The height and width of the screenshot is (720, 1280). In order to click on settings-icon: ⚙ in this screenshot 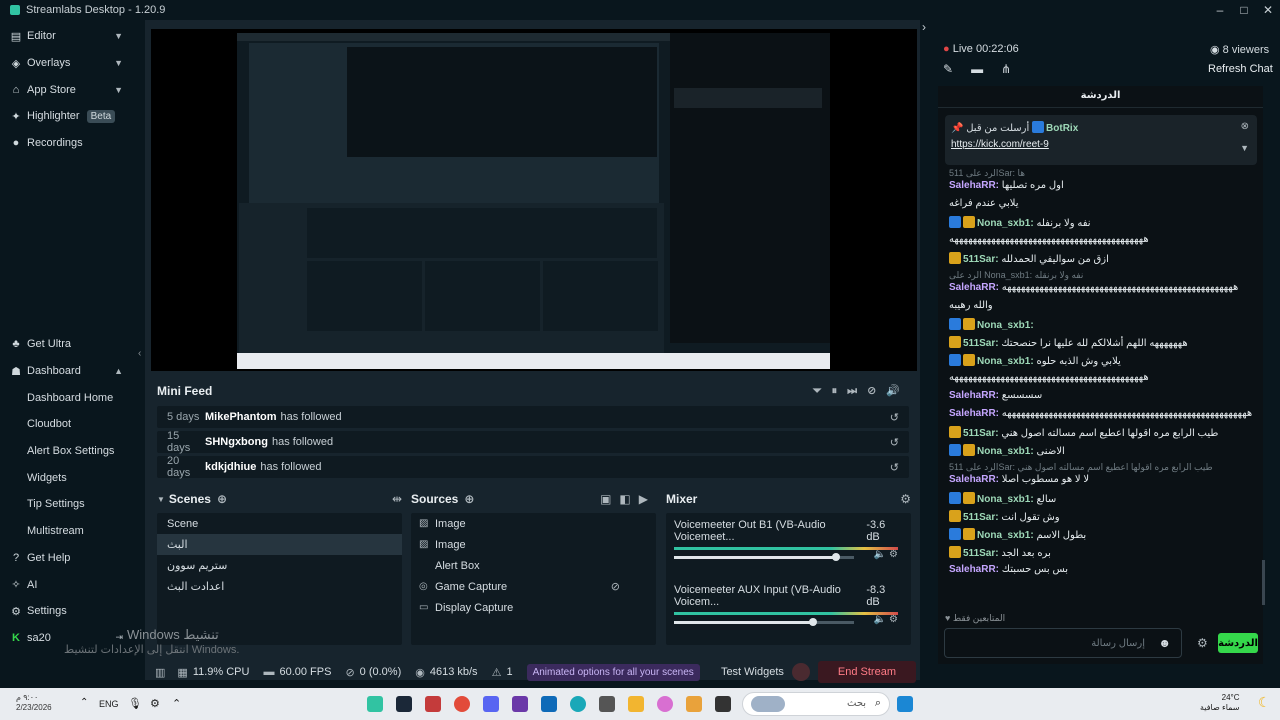, I will do `click(155, 703)`.